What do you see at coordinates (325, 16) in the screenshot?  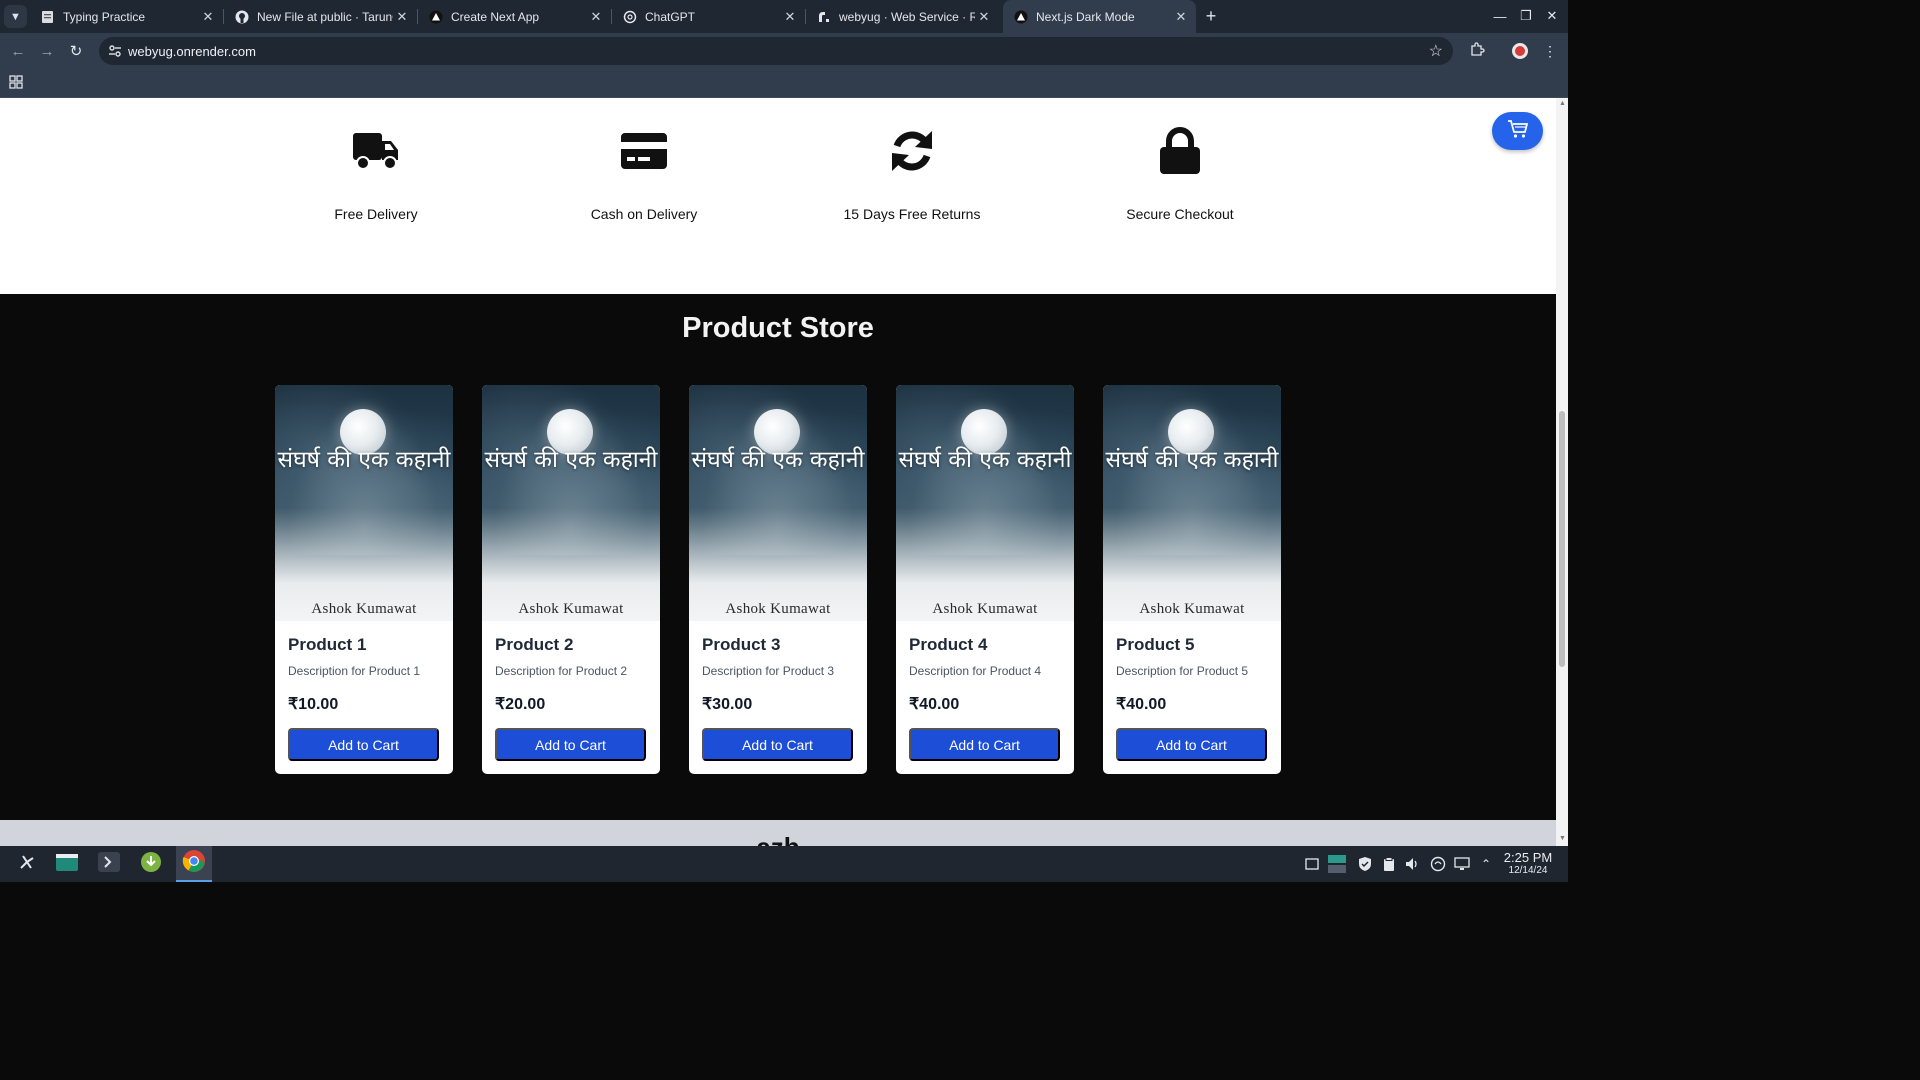 I see `tab-title: New File at public · TarunGu` at bounding box center [325, 16].